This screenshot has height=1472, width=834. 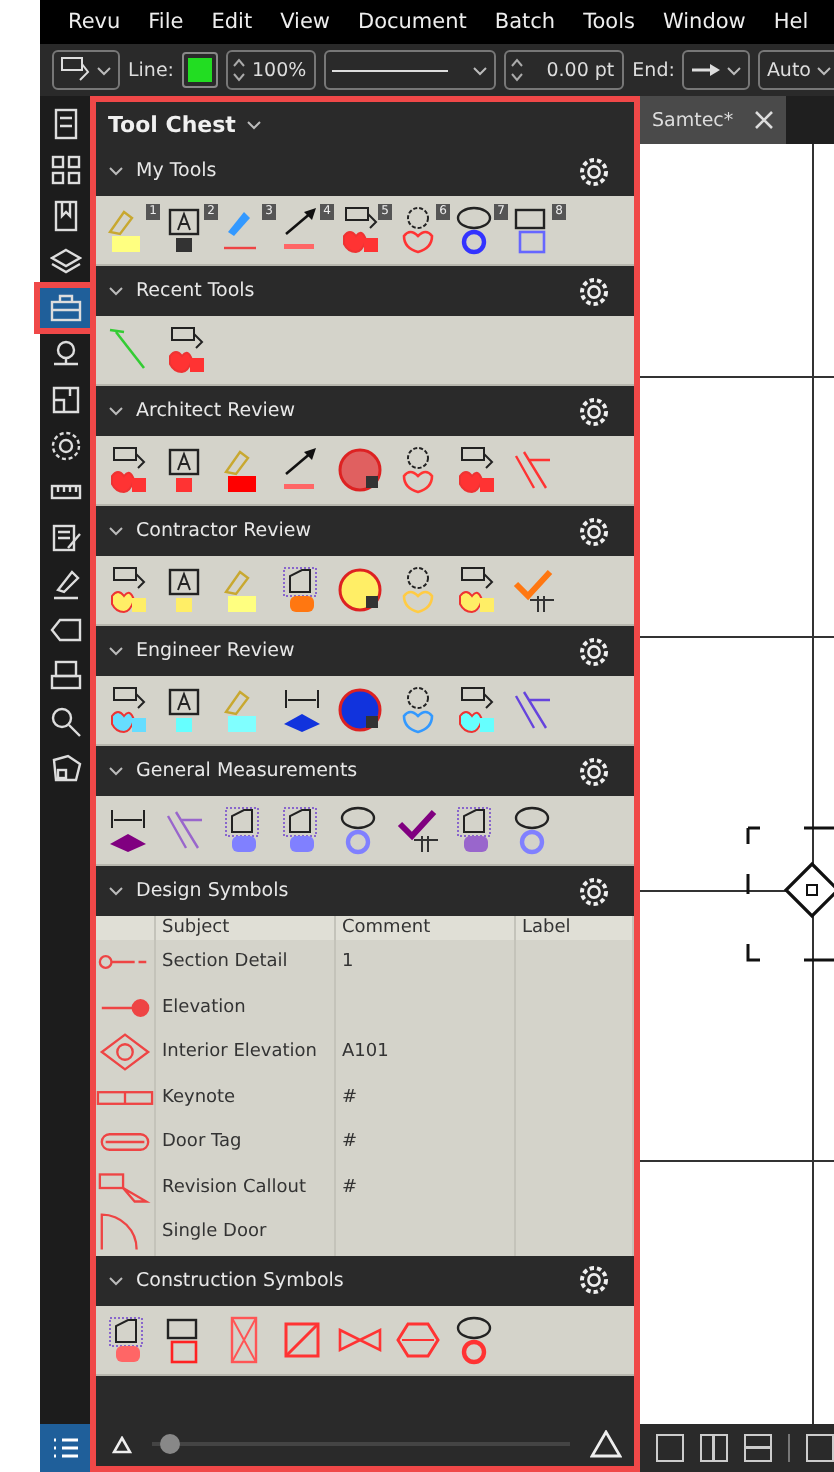 What do you see at coordinates (199, 1097) in the screenshot?
I see `subject-cell: Keynote` at bounding box center [199, 1097].